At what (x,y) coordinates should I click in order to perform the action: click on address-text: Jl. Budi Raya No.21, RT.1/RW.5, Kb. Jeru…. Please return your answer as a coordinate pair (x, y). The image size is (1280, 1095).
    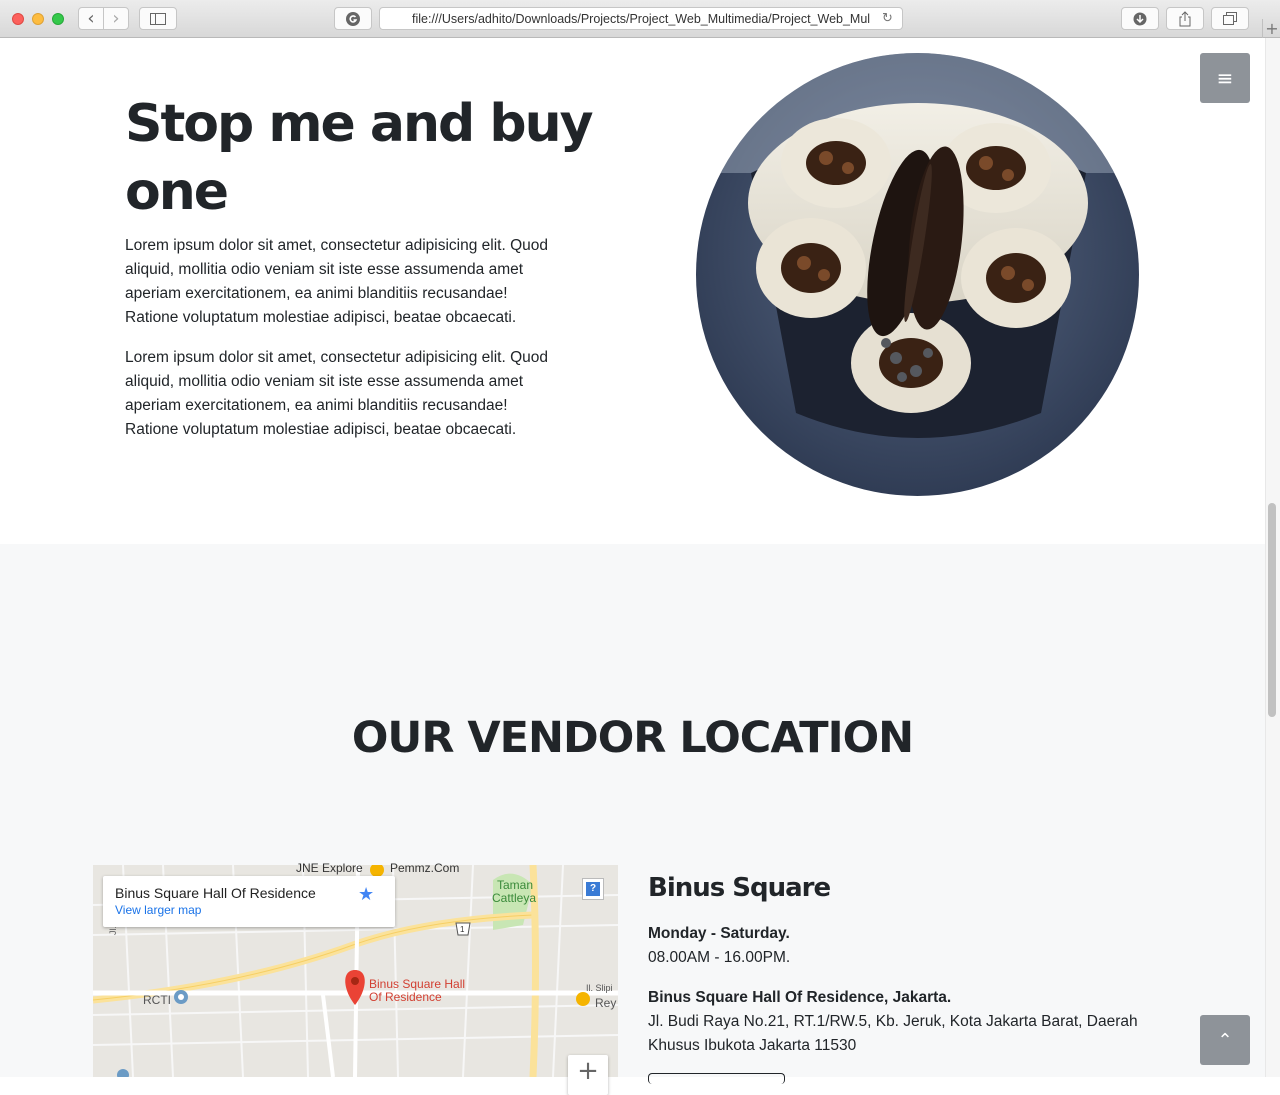
    Looking at the image, I should click on (893, 1033).